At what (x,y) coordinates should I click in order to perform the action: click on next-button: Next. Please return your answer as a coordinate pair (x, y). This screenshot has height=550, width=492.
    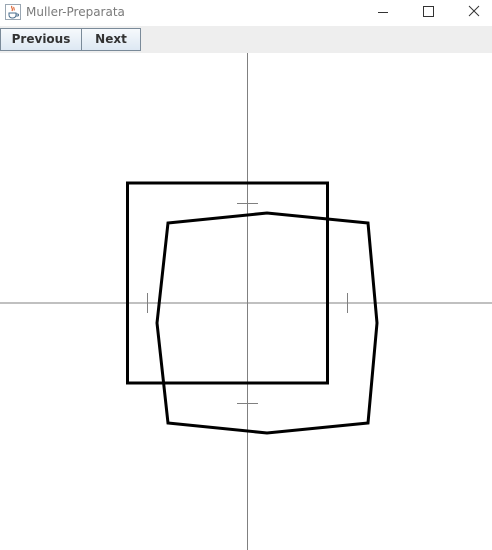
    Looking at the image, I should click on (111, 39).